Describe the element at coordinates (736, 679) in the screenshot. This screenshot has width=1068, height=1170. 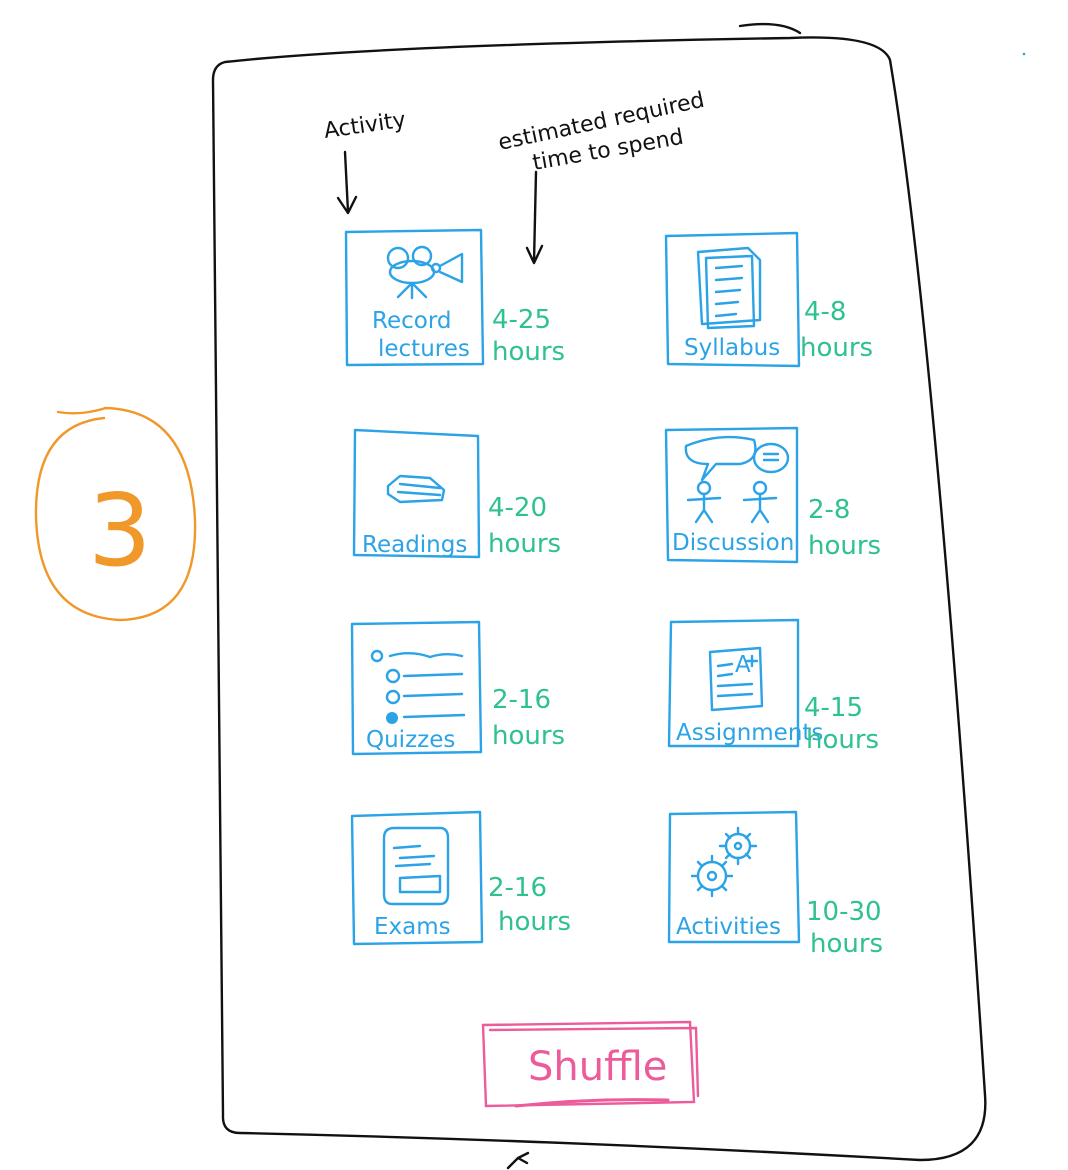
I see `graded-paper-icon: A` at that location.